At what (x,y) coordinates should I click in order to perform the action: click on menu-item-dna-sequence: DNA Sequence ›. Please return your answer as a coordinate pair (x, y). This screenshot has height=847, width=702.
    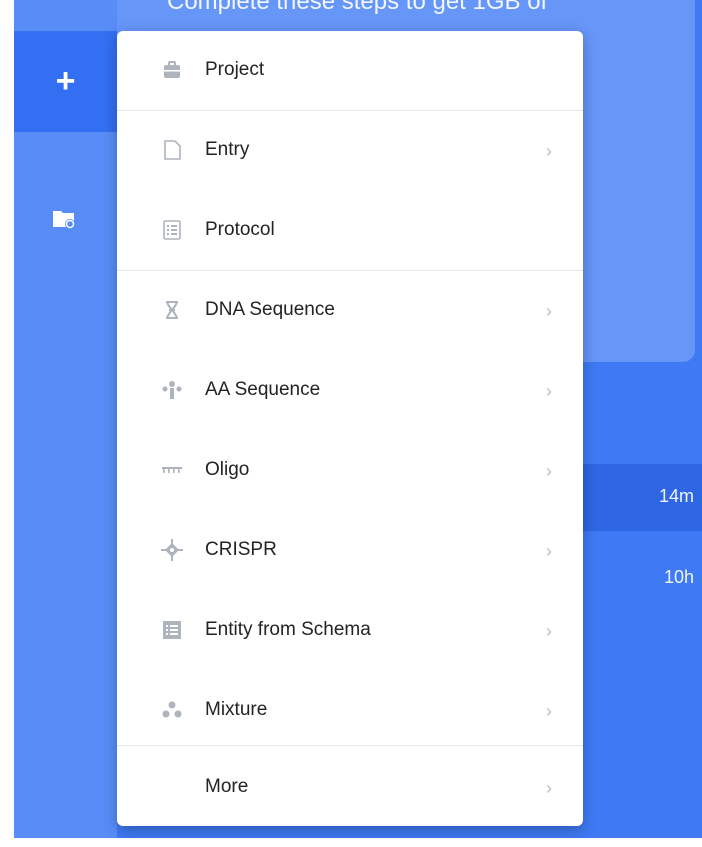
    Looking at the image, I should click on (350, 311).